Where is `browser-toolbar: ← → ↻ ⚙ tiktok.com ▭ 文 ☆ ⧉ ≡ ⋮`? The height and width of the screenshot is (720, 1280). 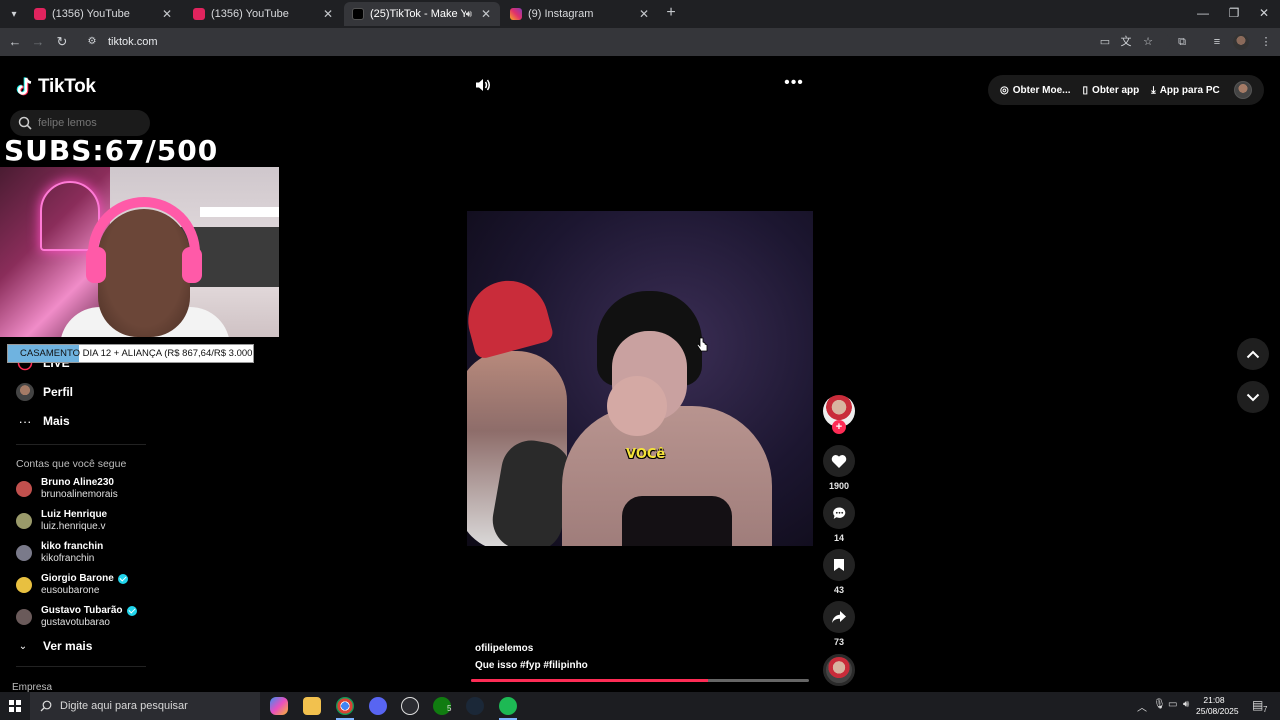
browser-toolbar: ← → ↻ ⚙ tiktok.com ▭ 文 ☆ ⧉ ≡ ⋮ is located at coordinates (640, 42).